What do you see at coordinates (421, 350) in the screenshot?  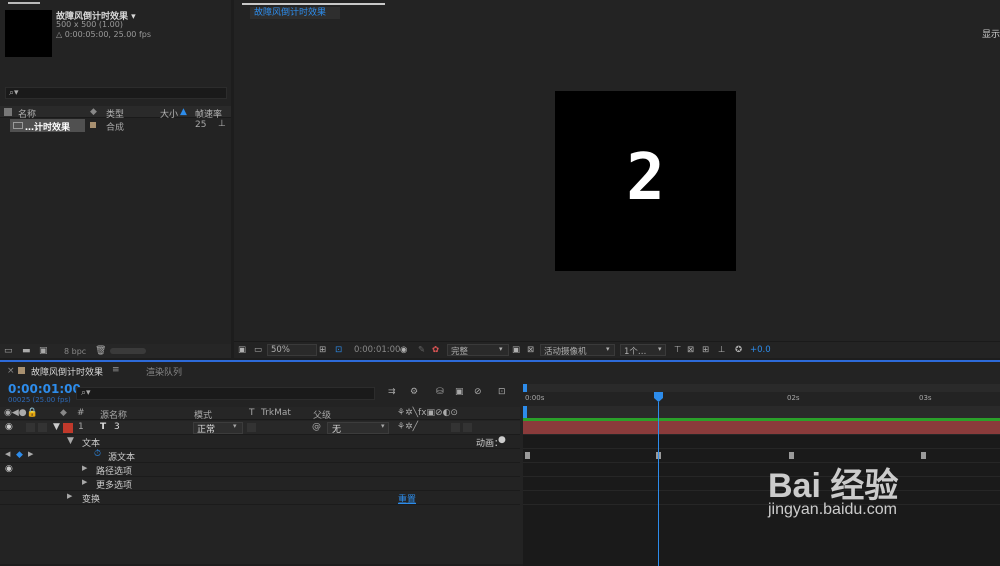 I see `show-snapshot-icon: ✎` at bounding box center [421, 350].